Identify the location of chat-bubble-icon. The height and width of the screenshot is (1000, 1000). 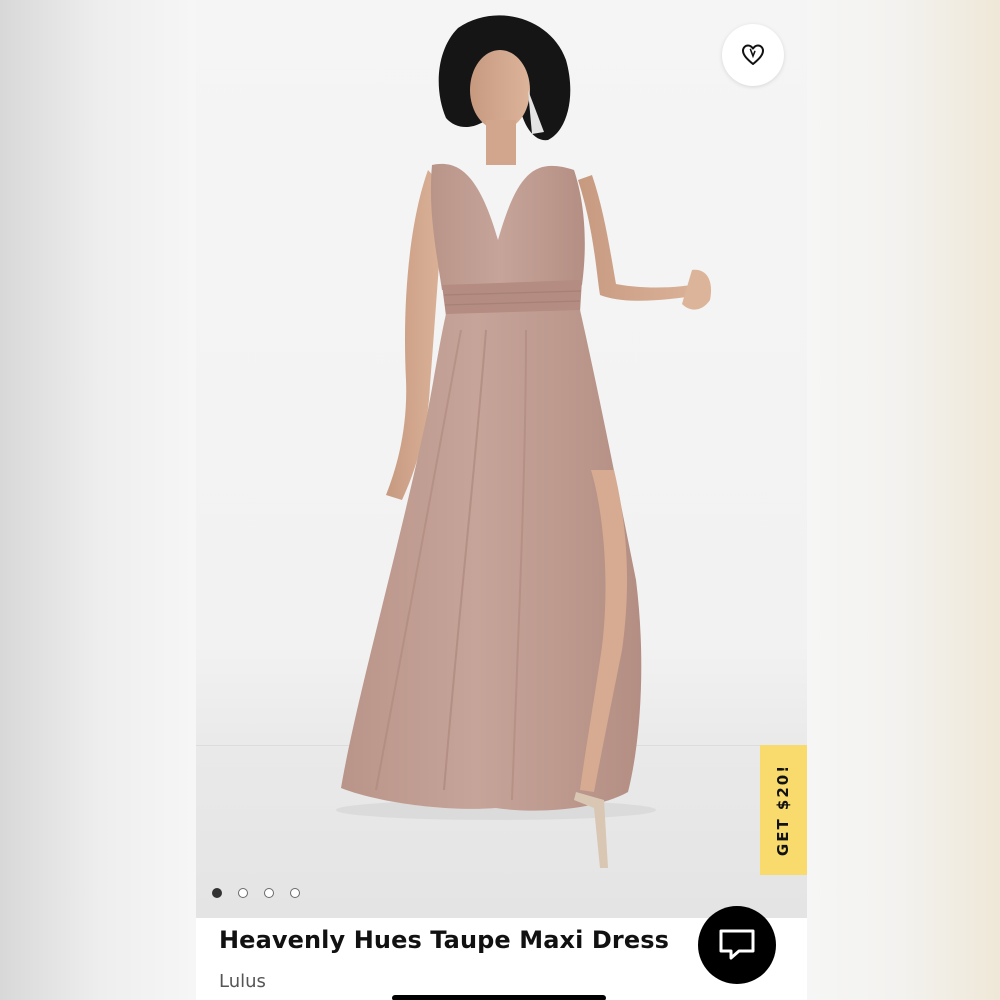
(737, 944).